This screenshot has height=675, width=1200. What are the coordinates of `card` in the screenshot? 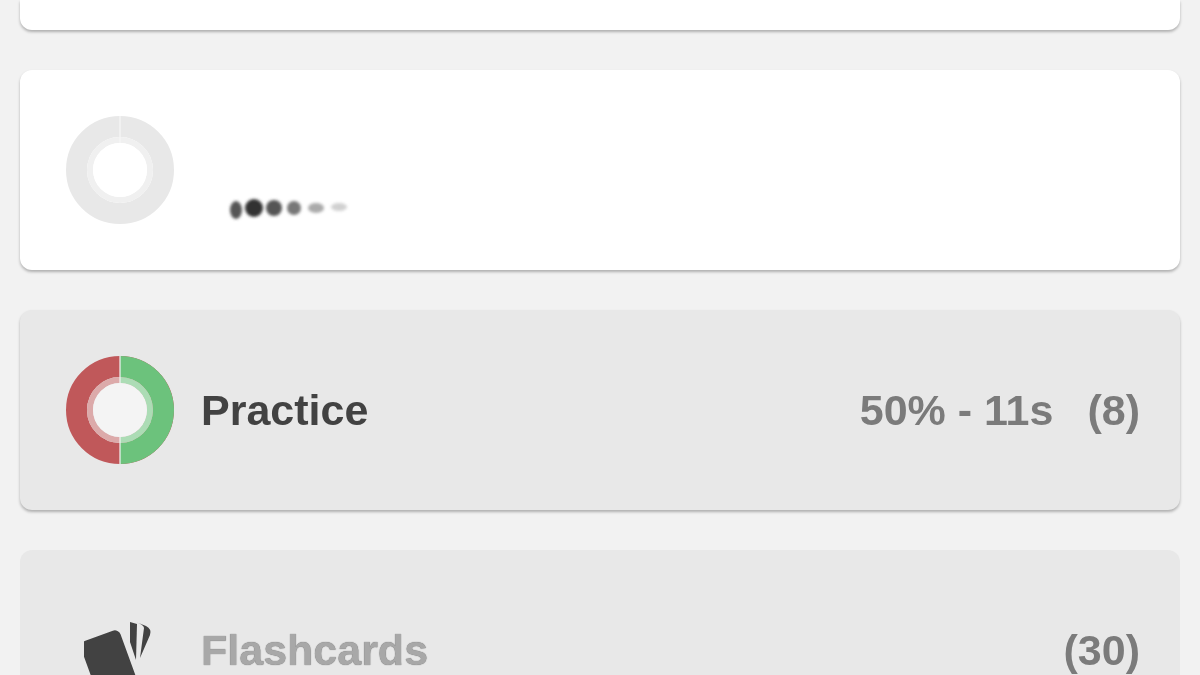 It's located at (600, 15).